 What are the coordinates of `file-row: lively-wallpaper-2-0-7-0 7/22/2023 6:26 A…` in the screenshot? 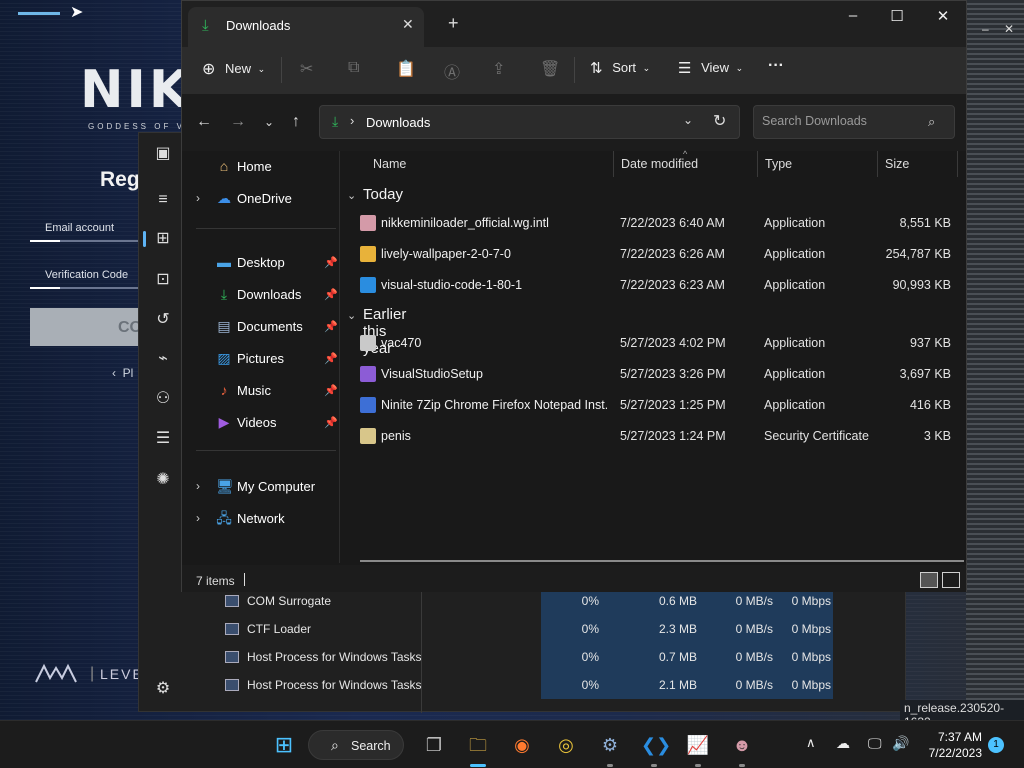 It's located at (651, 254).